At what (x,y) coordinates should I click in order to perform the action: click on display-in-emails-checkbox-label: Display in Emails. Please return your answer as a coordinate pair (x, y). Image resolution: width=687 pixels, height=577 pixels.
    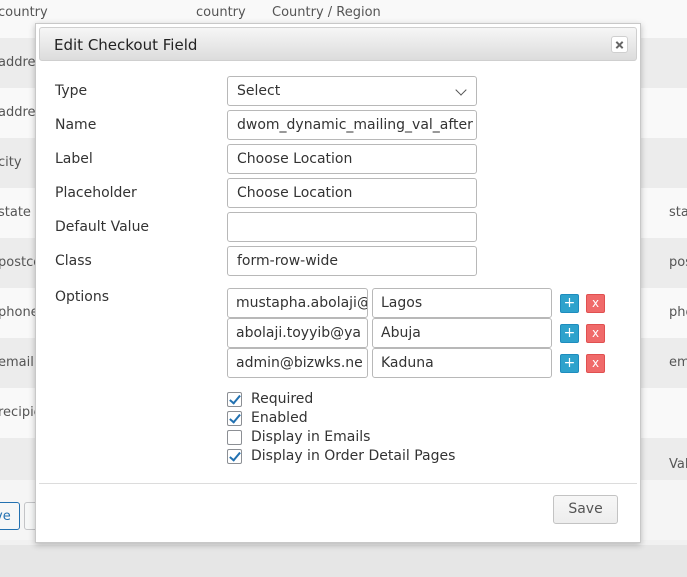
    Looking at the image, I should click on (311, 437).